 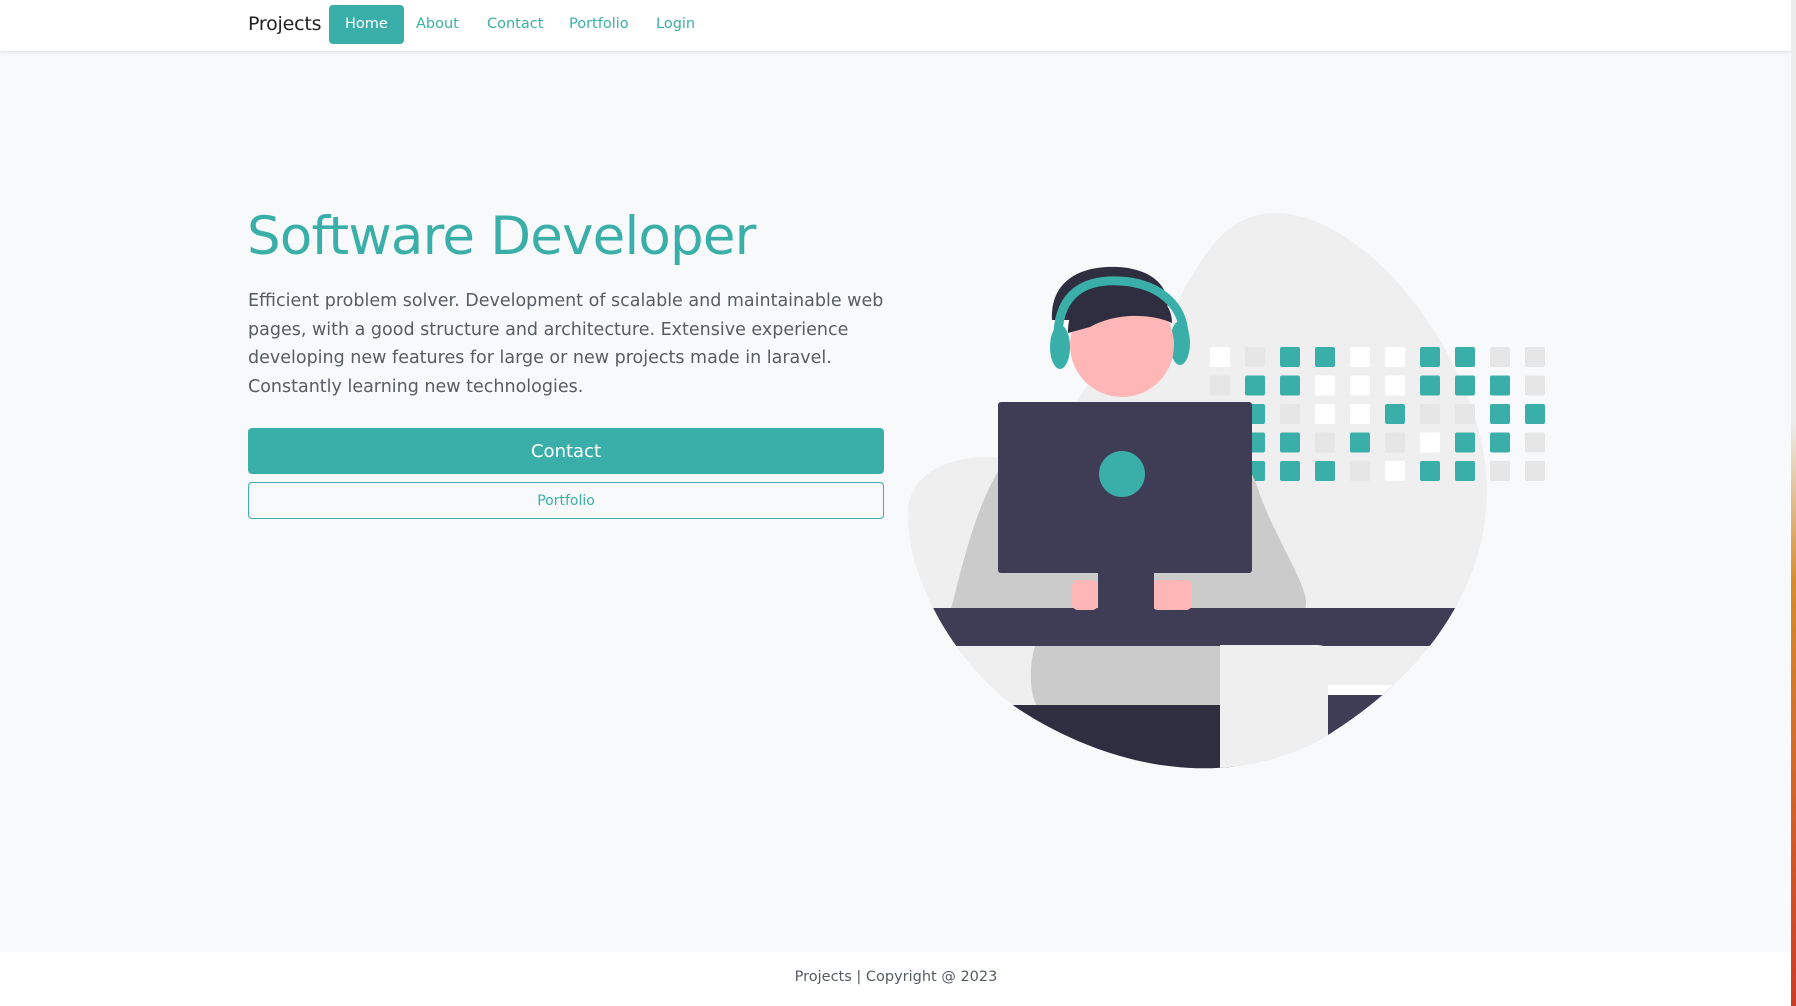 I want to click on nav-login: Login, so click(x=675, y=24).